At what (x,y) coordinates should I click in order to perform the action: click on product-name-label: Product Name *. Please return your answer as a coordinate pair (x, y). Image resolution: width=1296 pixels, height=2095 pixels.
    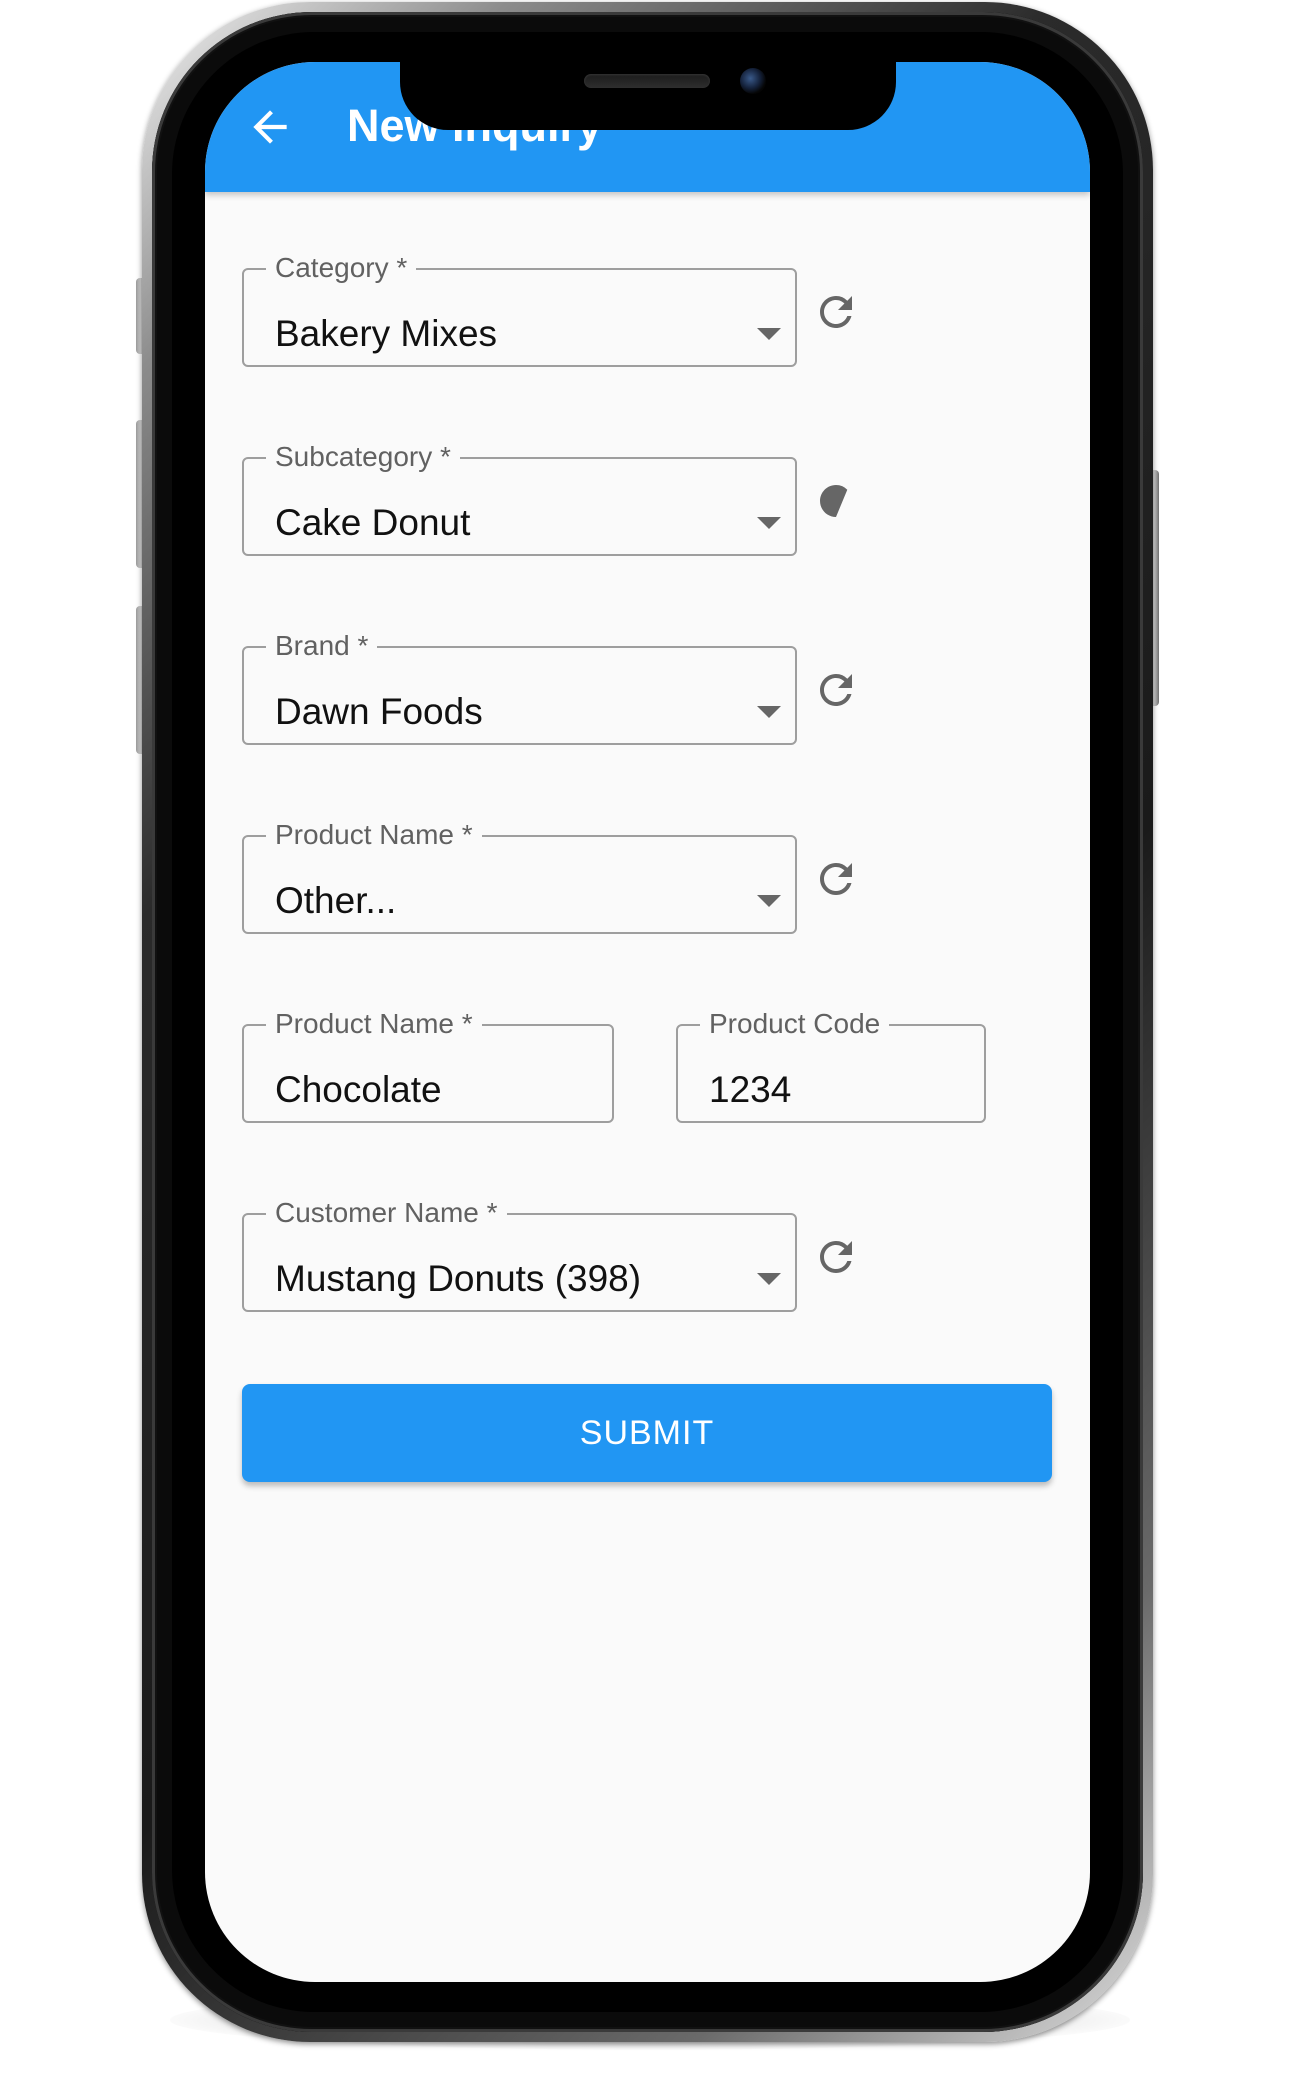
    Looking at the image, I should click on (374, 1024).